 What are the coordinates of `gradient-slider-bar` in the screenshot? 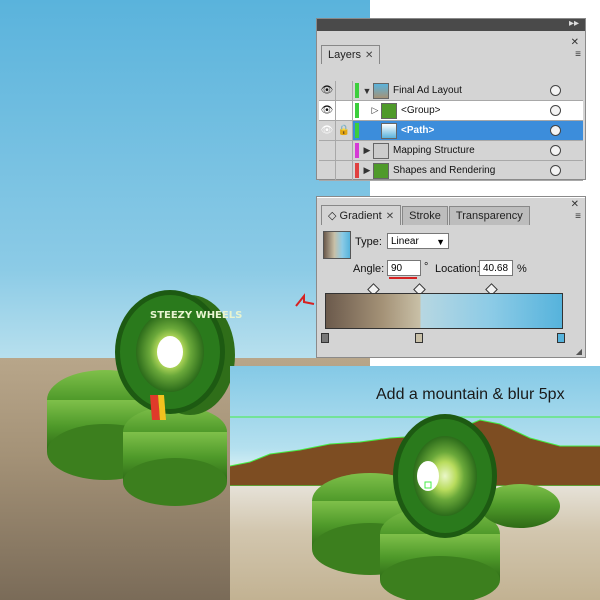 It's located at (444, 311).